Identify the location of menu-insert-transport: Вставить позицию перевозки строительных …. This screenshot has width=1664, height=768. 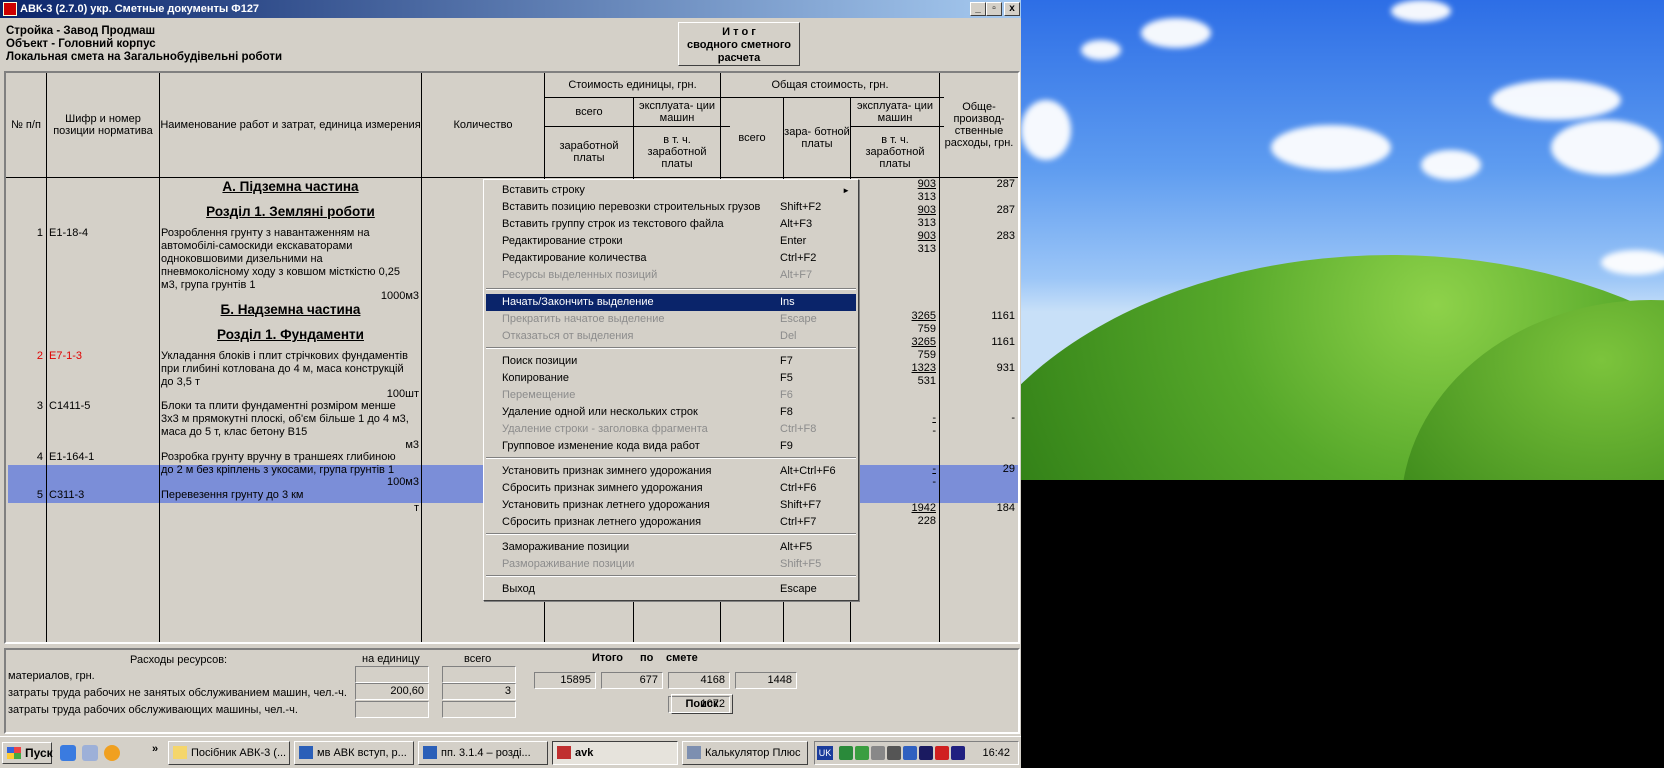
(671, 207).